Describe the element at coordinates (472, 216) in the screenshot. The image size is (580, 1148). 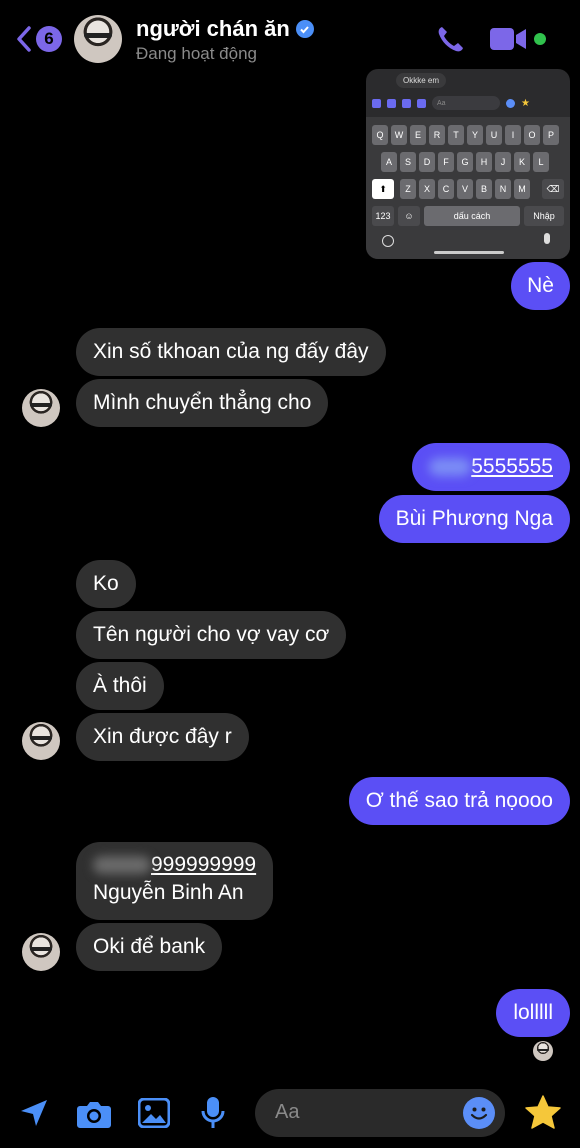
I see `space-key: dấu cách` at that location.